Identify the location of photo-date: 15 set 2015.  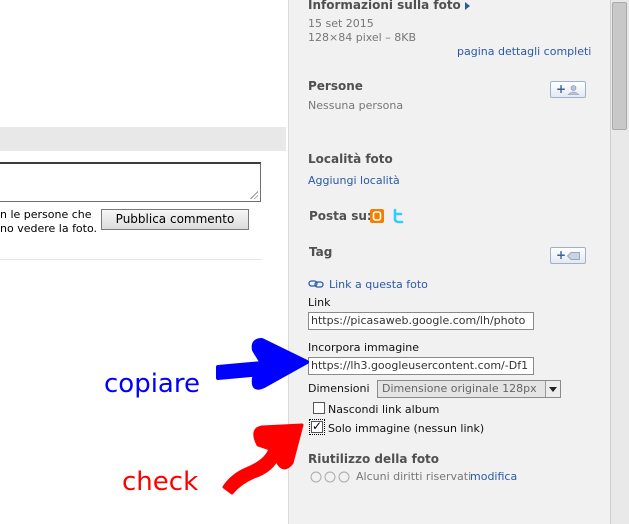
(341, 23).